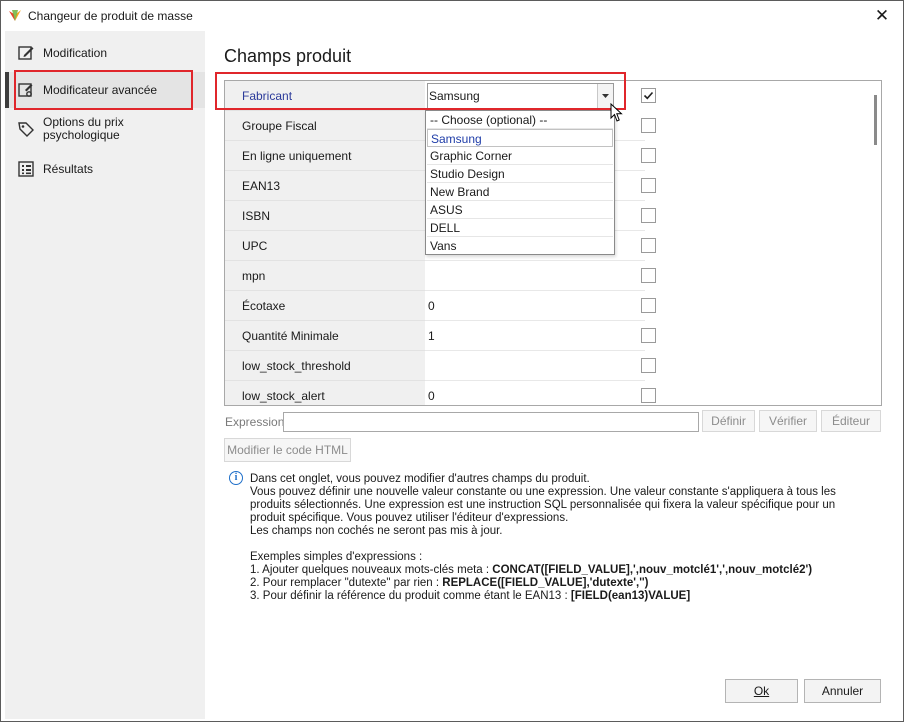 The height and width of the screenshot is (722, 904). What do you see at coordinates (520, 210) in the screenshot?
I see `dropdown-option: ASUS` at bounding box center [520, 210].